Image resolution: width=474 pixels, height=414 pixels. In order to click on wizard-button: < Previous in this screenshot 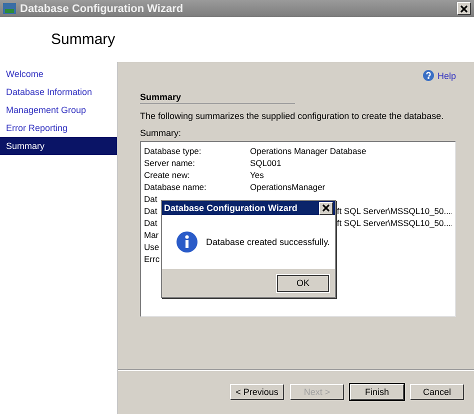, I will do `click(257, 392)`.